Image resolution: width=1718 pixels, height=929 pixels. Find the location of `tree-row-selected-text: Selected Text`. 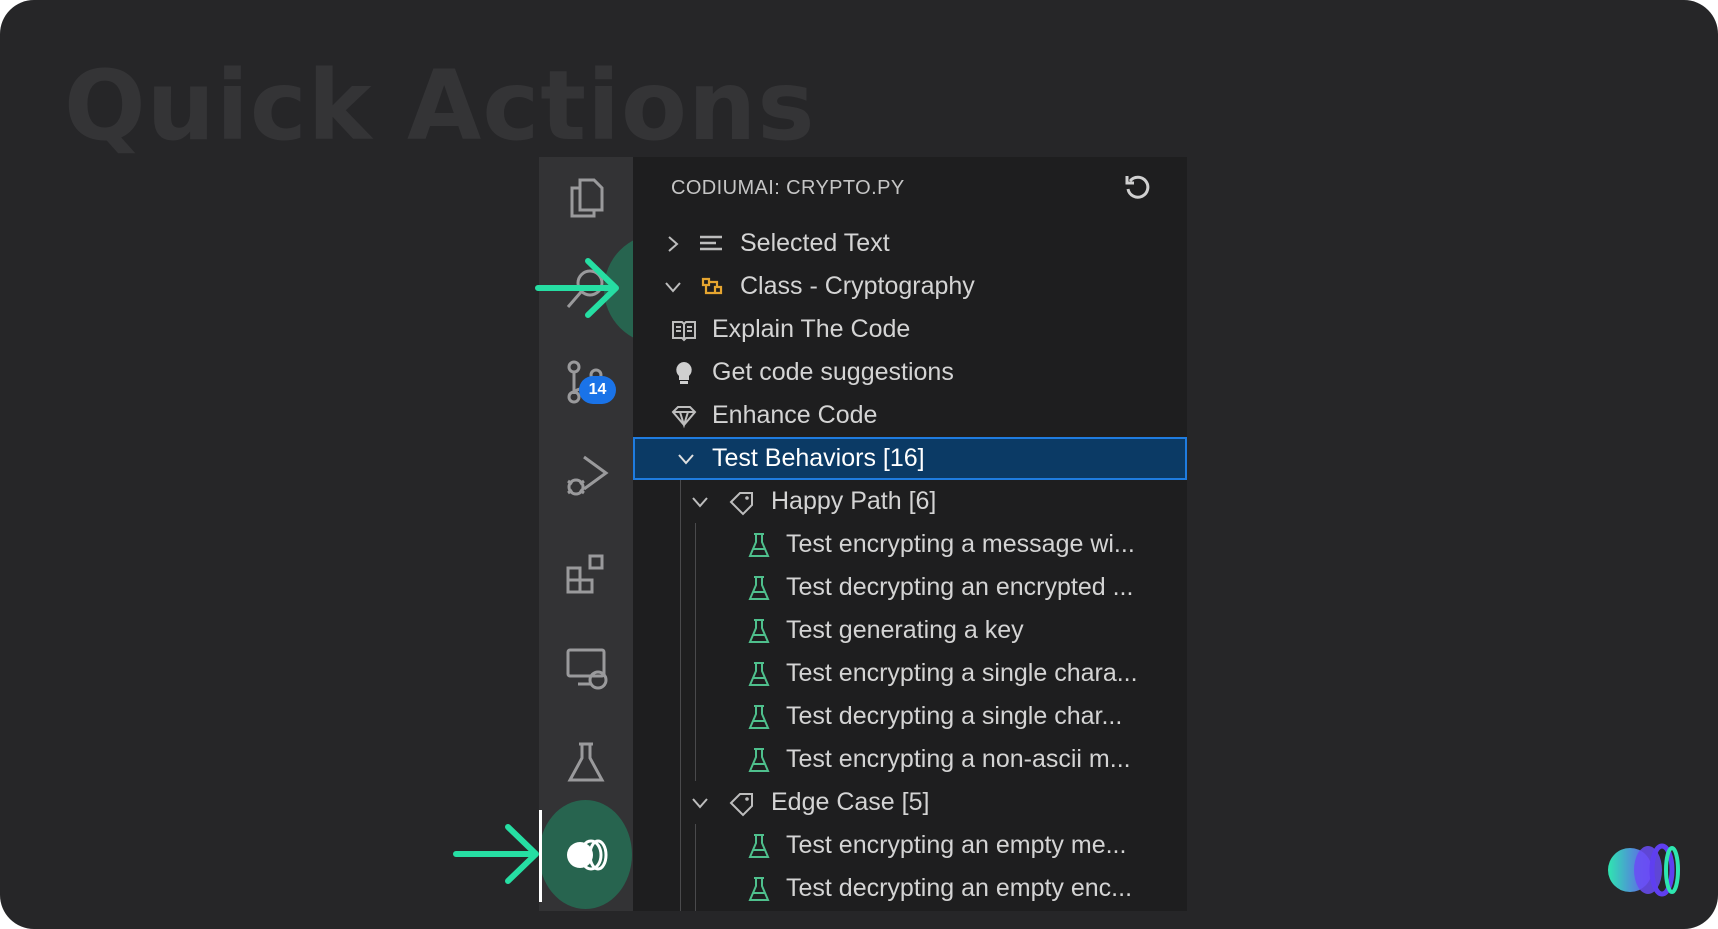

tree-row-selected-text: Selected Text is located at coordinates (910, 243).